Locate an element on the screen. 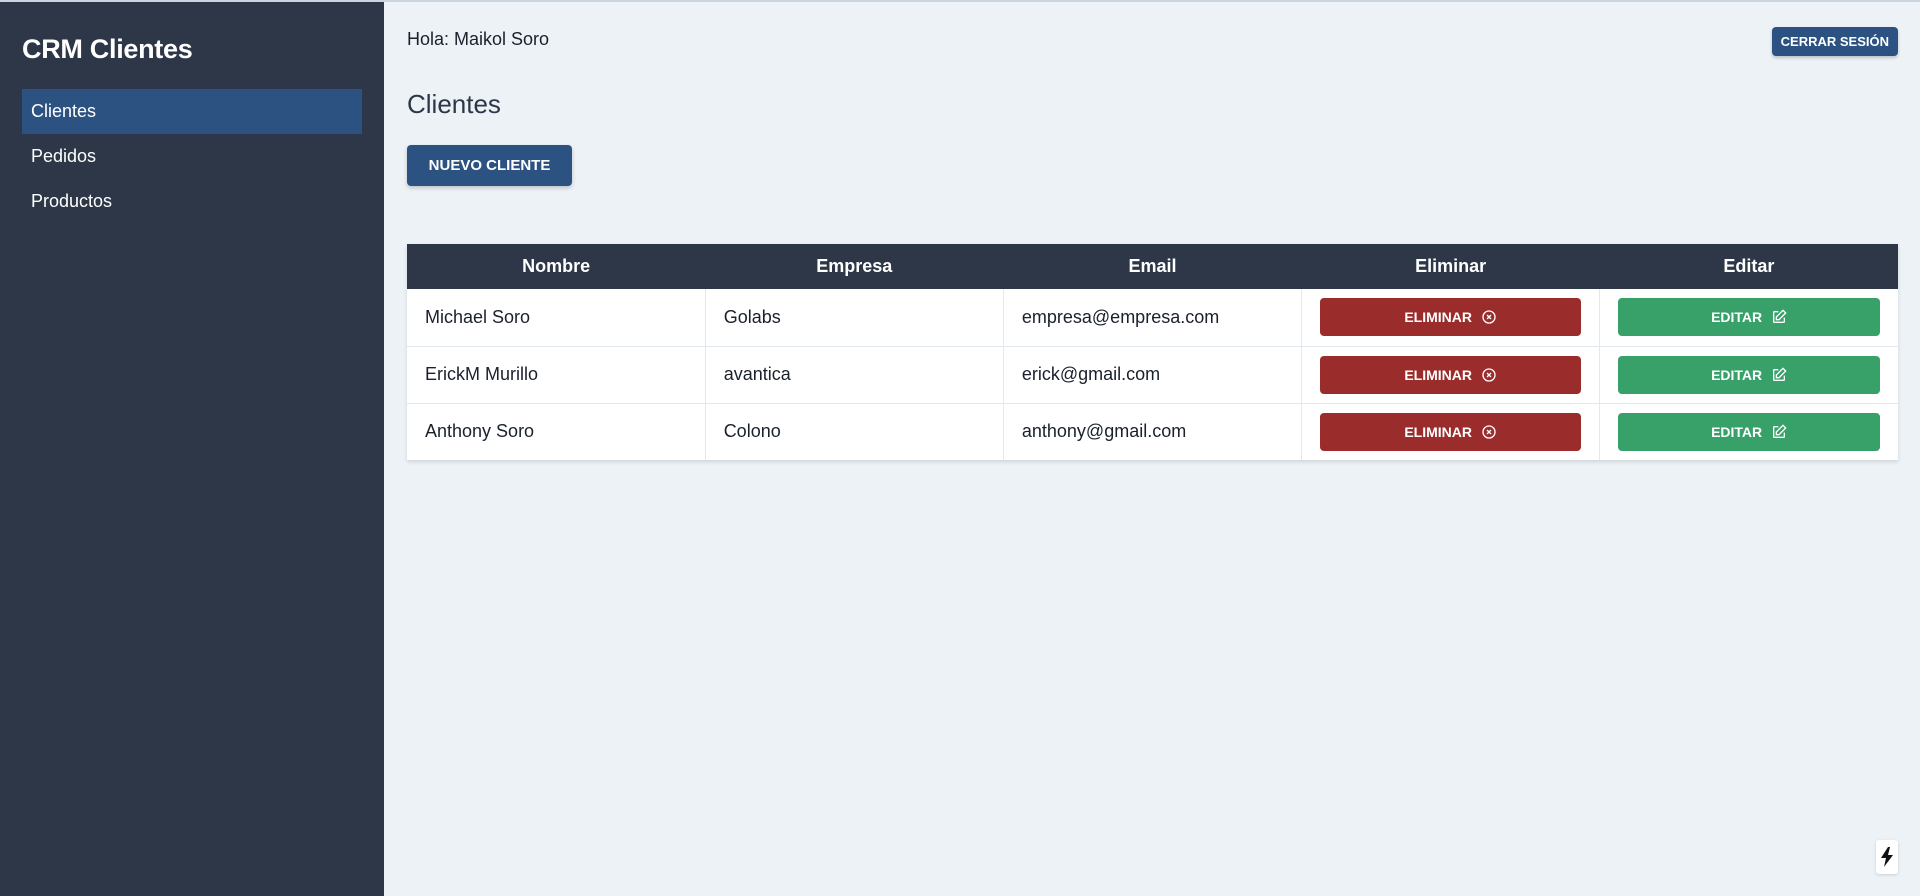 The image size is (1920, 896). sidebar-item-clientes: Clientes is located at coordinates (192, 111).